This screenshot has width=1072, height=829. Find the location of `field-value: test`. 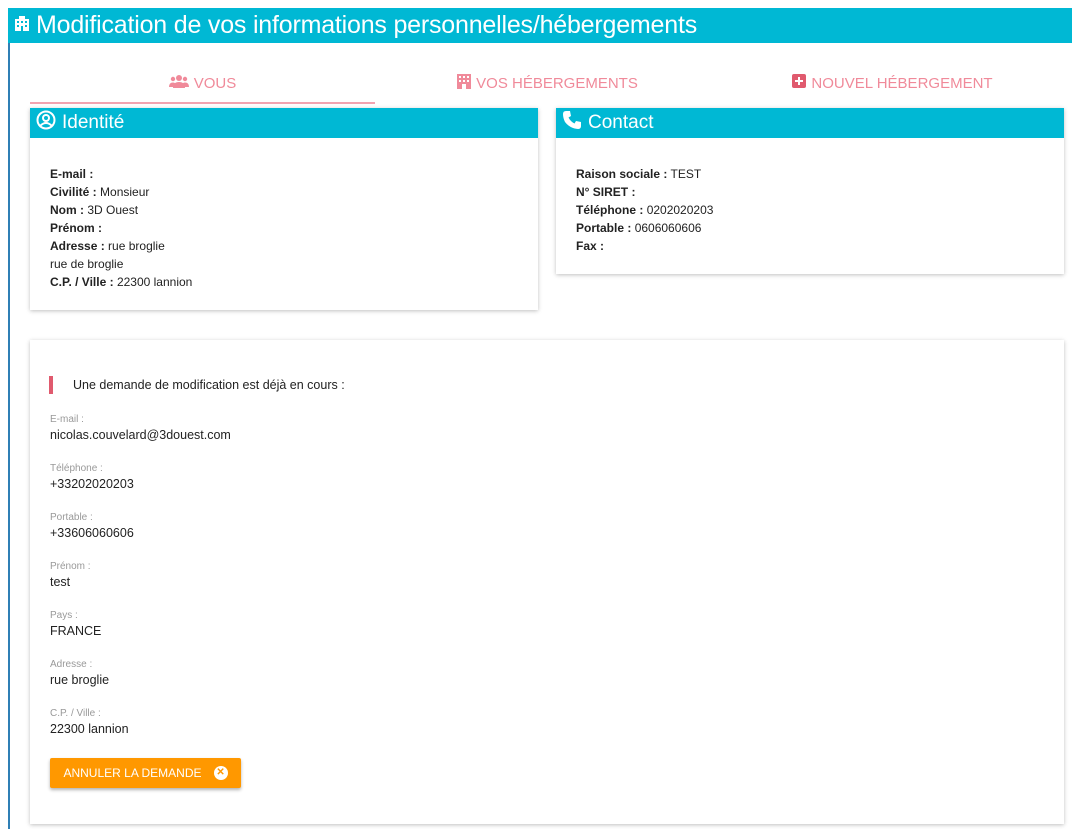

field-value: test is located at coordinates (60, 582).